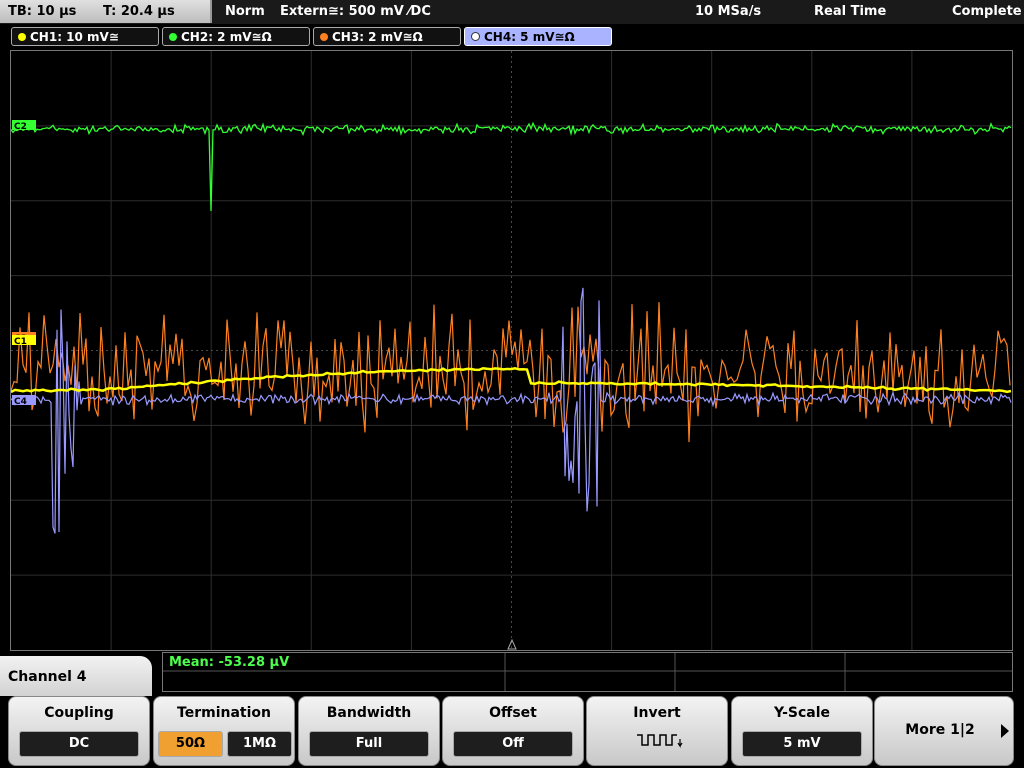 Image resolution: width=1024 pixels, height=768 pixels. Describe the element at coordinates (22, 37) in the screenshot. I see `ch1-color-dot` at that location.